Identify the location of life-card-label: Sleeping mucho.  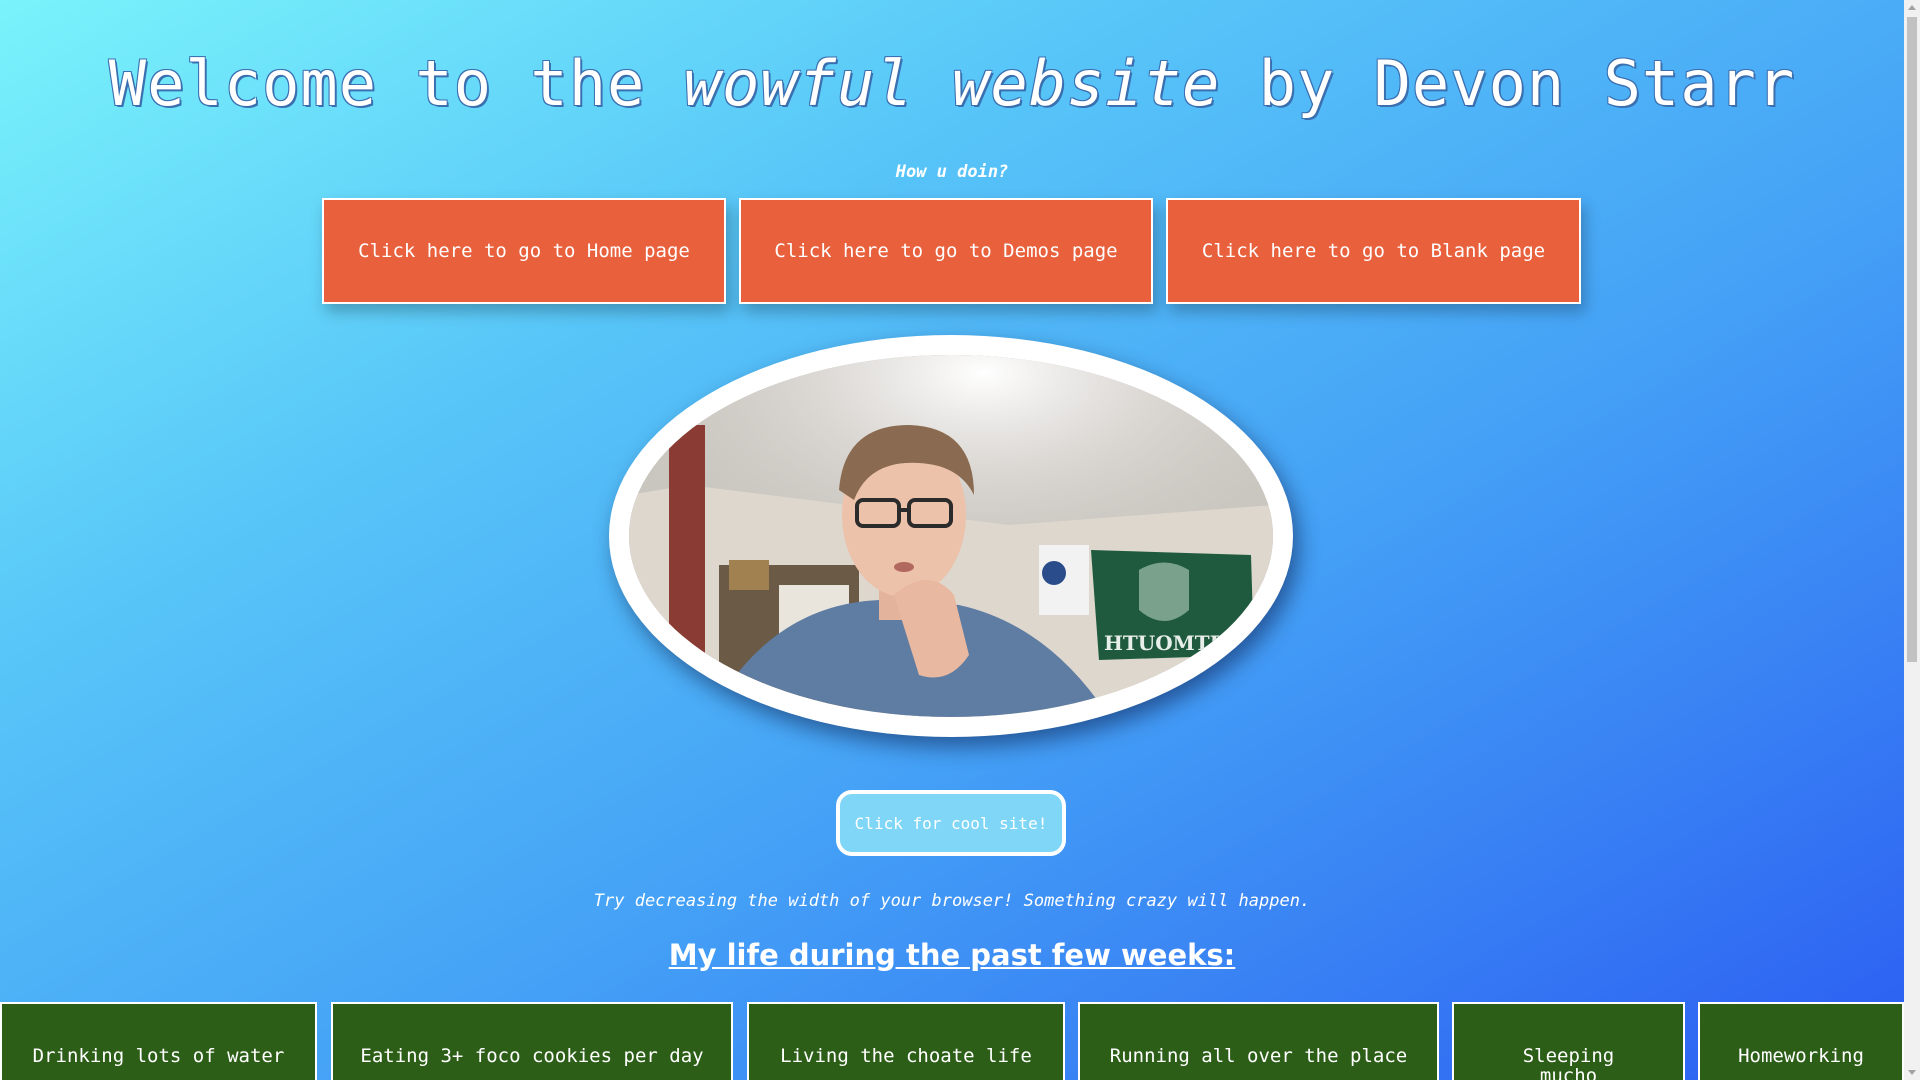
(1568, 1062).